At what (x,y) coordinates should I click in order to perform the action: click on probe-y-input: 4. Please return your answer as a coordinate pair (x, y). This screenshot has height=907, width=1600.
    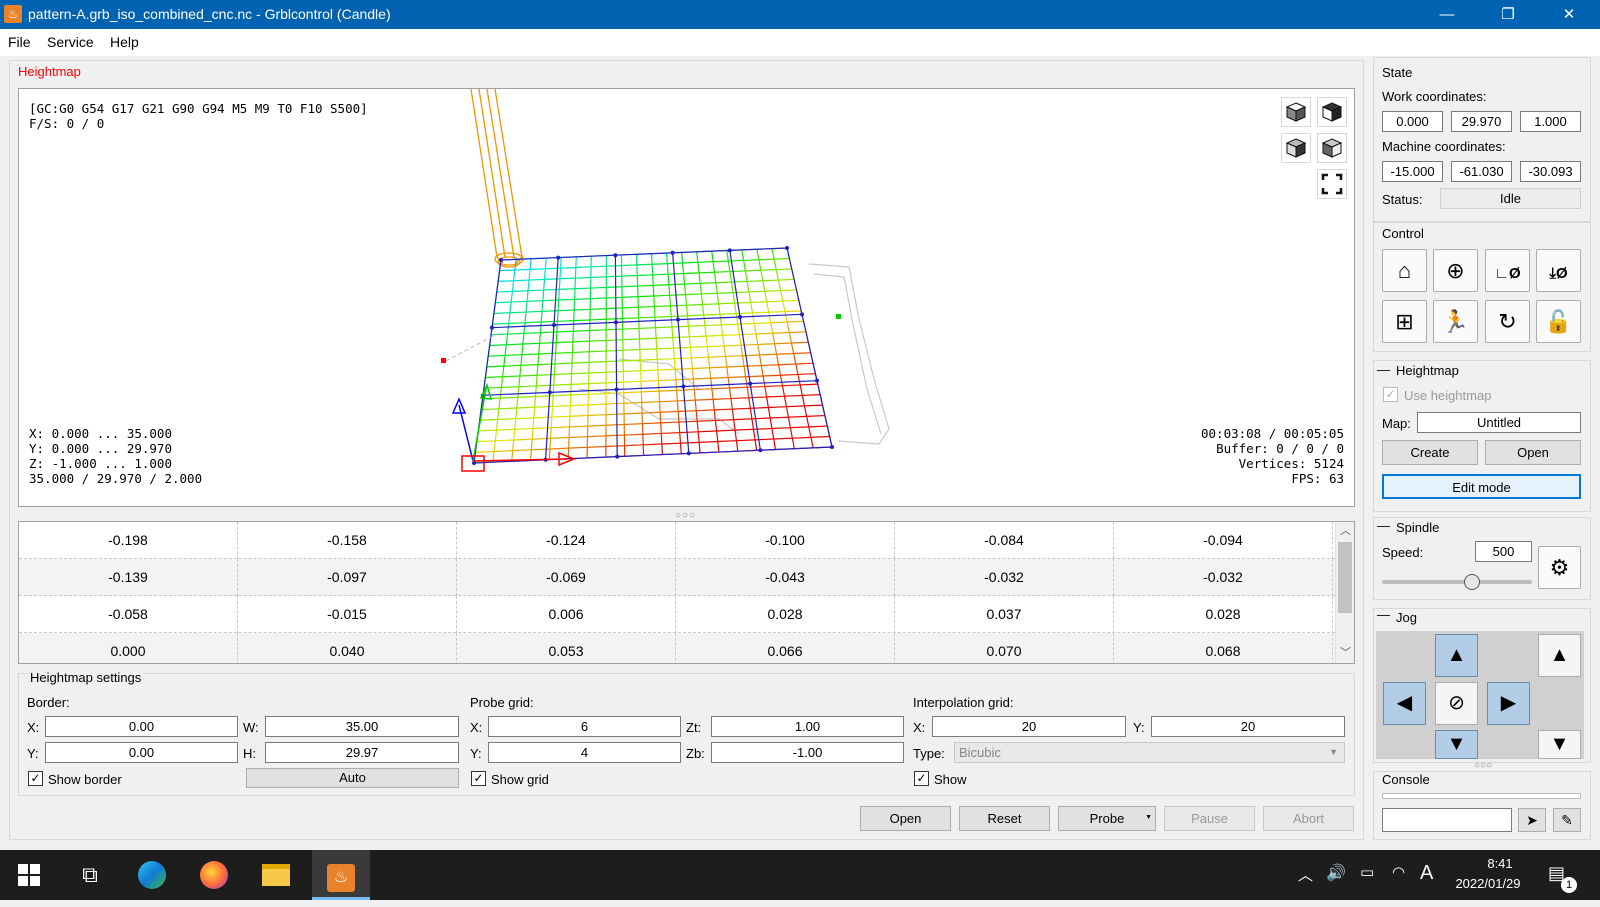
    Looking at the image, I should click on (584, 752).